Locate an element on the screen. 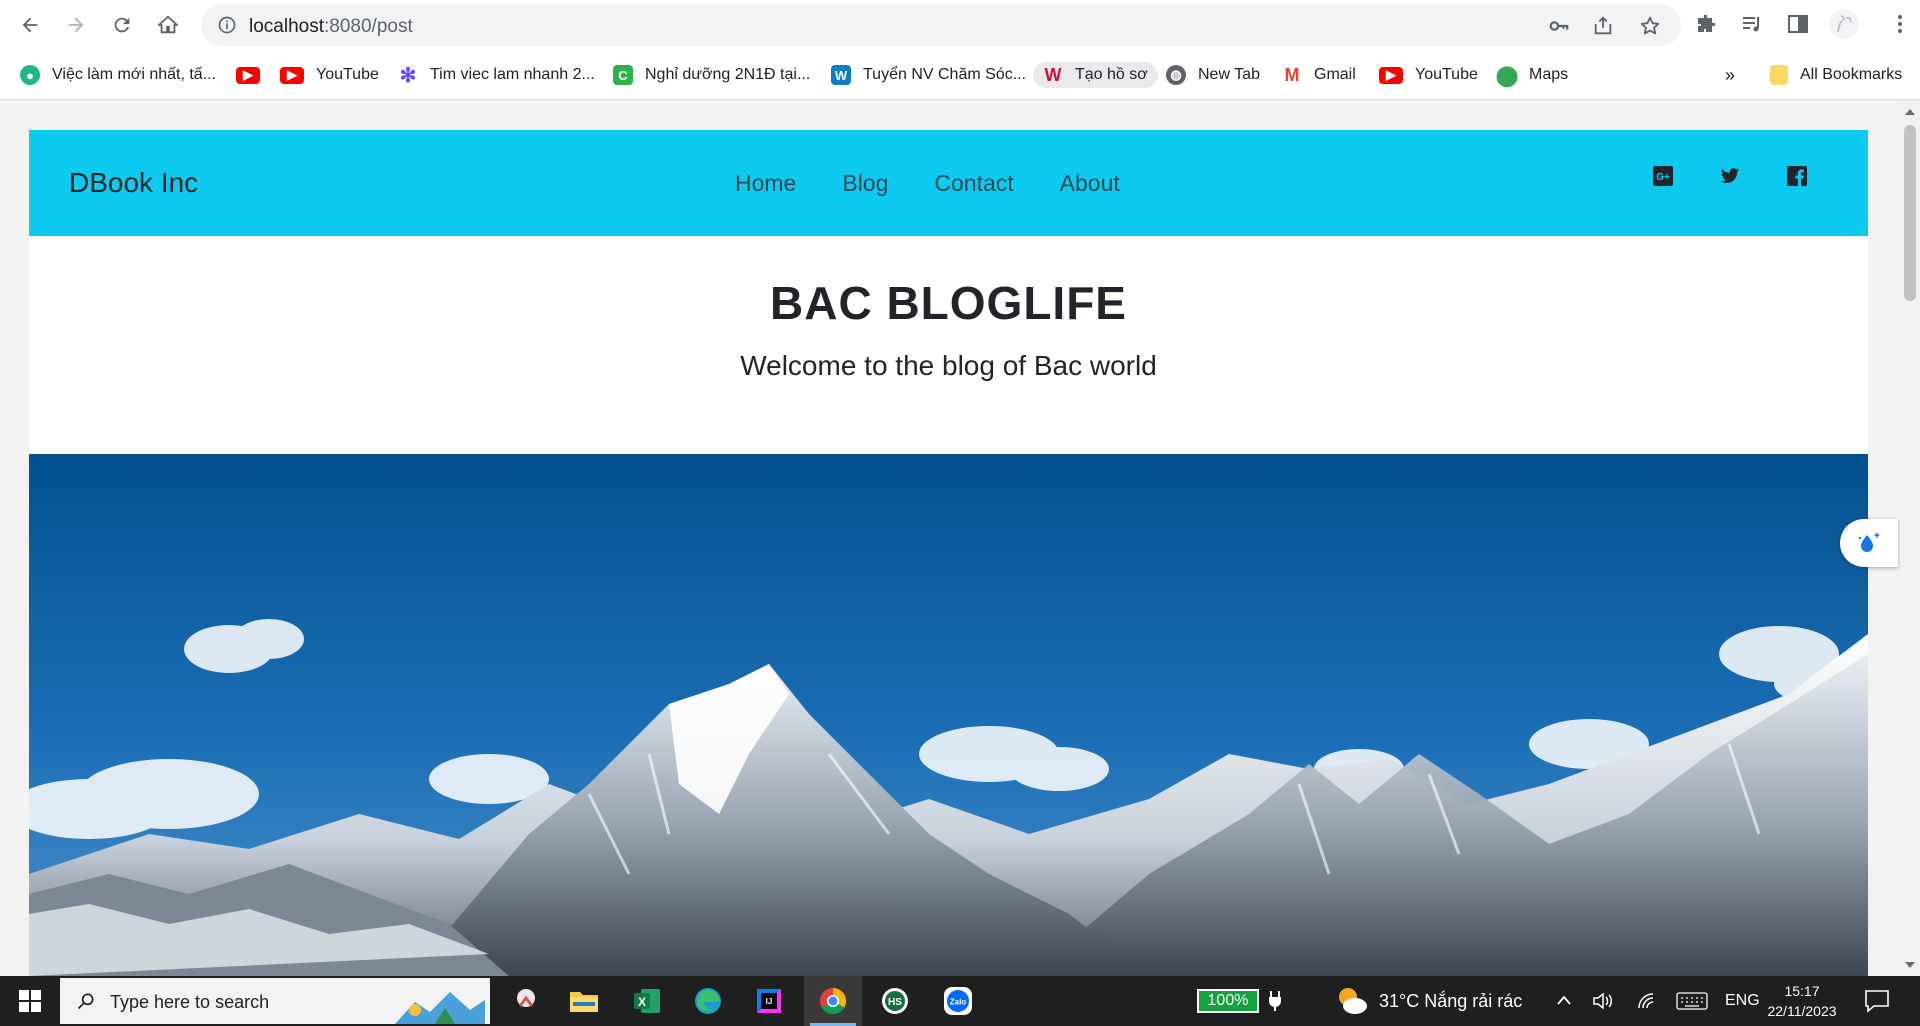  wifi-icon is located at coordinates (1647, 1001).